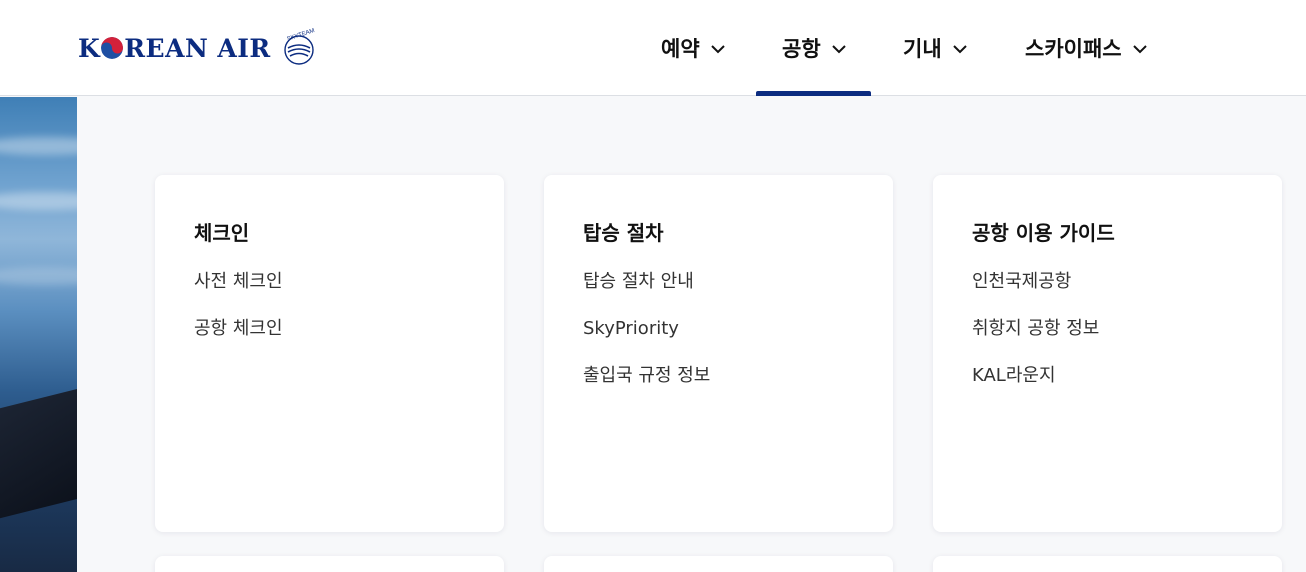 The width and height of the screenshot is (1306, 572). Describe the element at coordinates (646, 294) in the screenshot. I see `link-boarding-guide: 탑승 절차 안내` at that location.